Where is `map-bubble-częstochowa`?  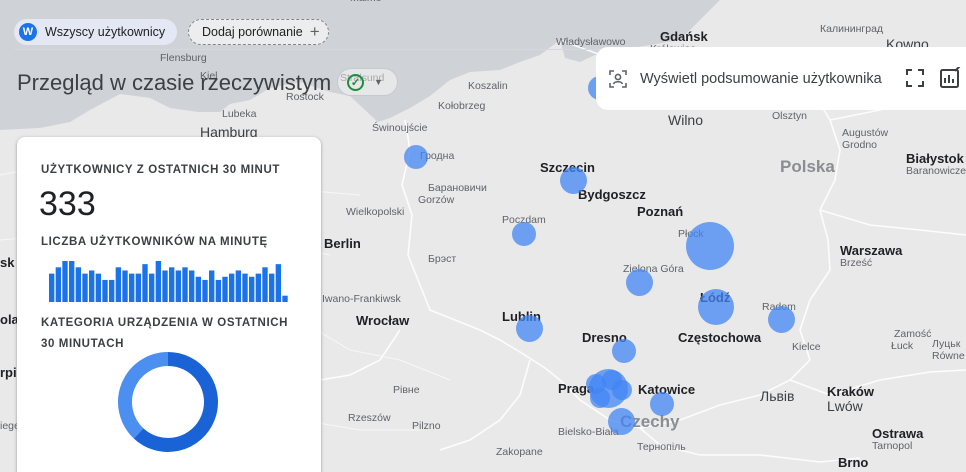 map-bubble-częstochowa is located at coordinates (624, 351).